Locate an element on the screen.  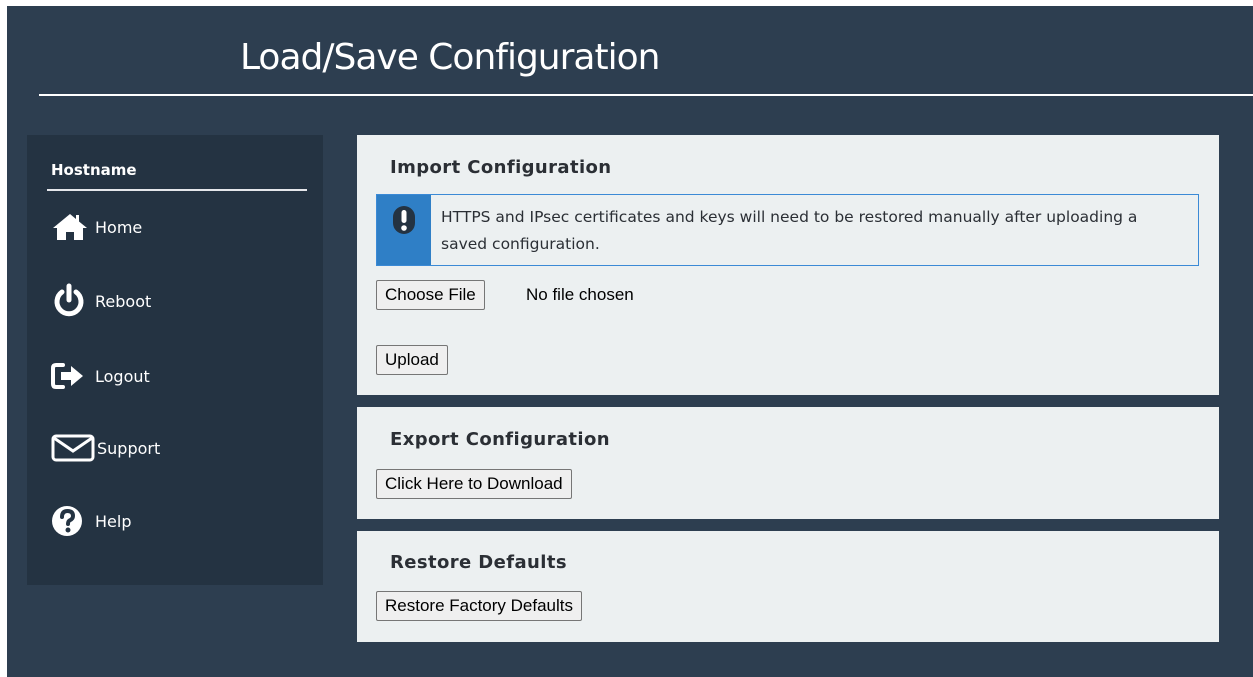
sidebar-item-label: Home is located at coordinates (119, 227).